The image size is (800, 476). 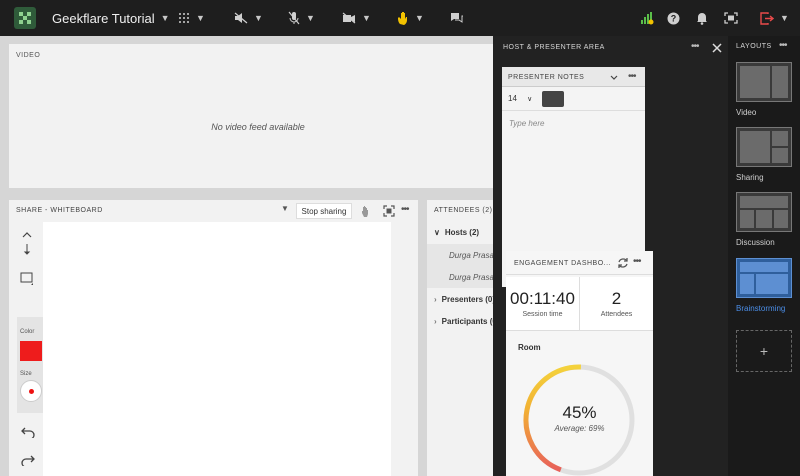 I want to click on collapse-up-icon, so click(x=27, y=235).